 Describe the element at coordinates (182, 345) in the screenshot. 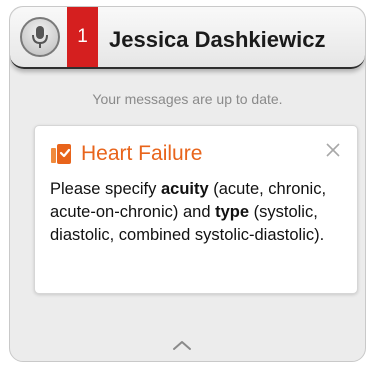

I see `chevron-up-icon` at that location.